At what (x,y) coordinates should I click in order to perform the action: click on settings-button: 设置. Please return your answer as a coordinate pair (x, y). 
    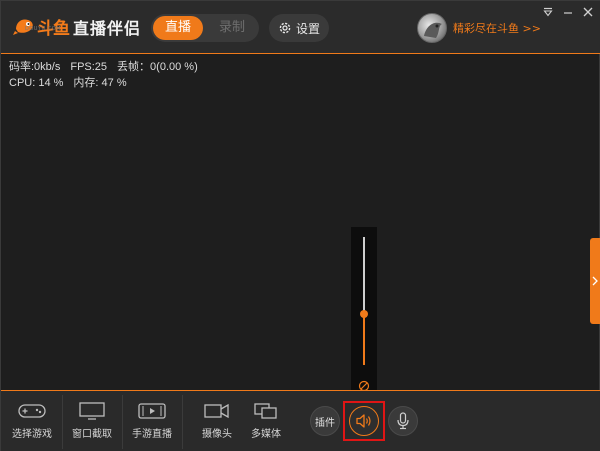
    Looking at the image, I should click on (299, 28).